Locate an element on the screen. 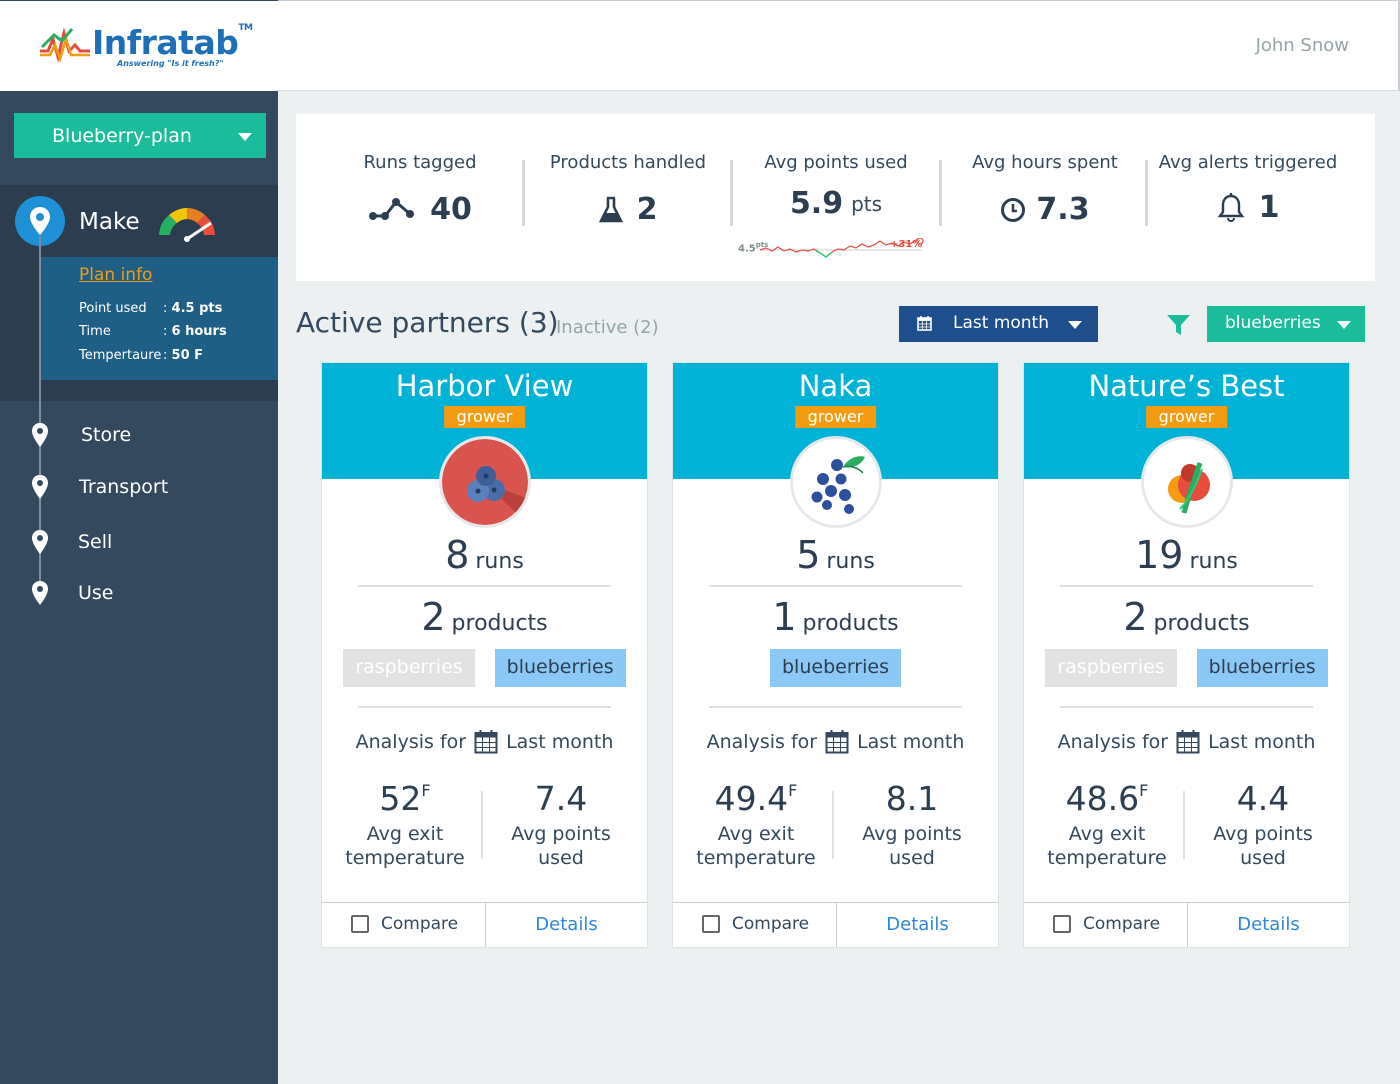 This screenshot has width=1400, height=1084. partner-name: Harbor View is located at coordinates (484, 386).